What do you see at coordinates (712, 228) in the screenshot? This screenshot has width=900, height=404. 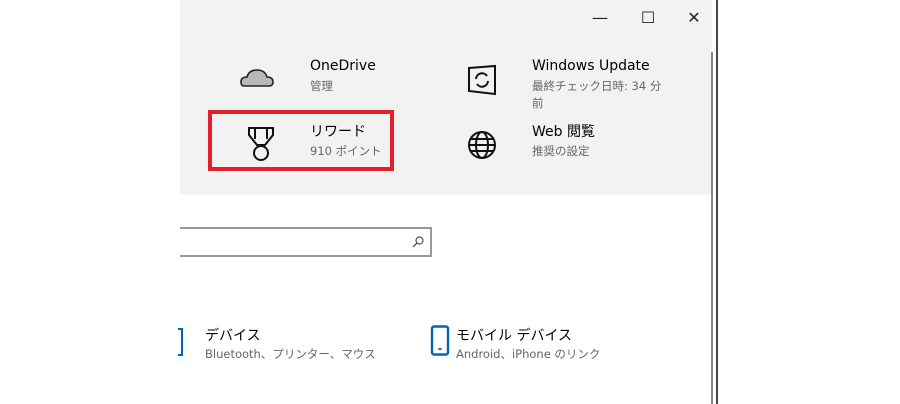 I see `scrollbar` at bounding box center [712, 228].